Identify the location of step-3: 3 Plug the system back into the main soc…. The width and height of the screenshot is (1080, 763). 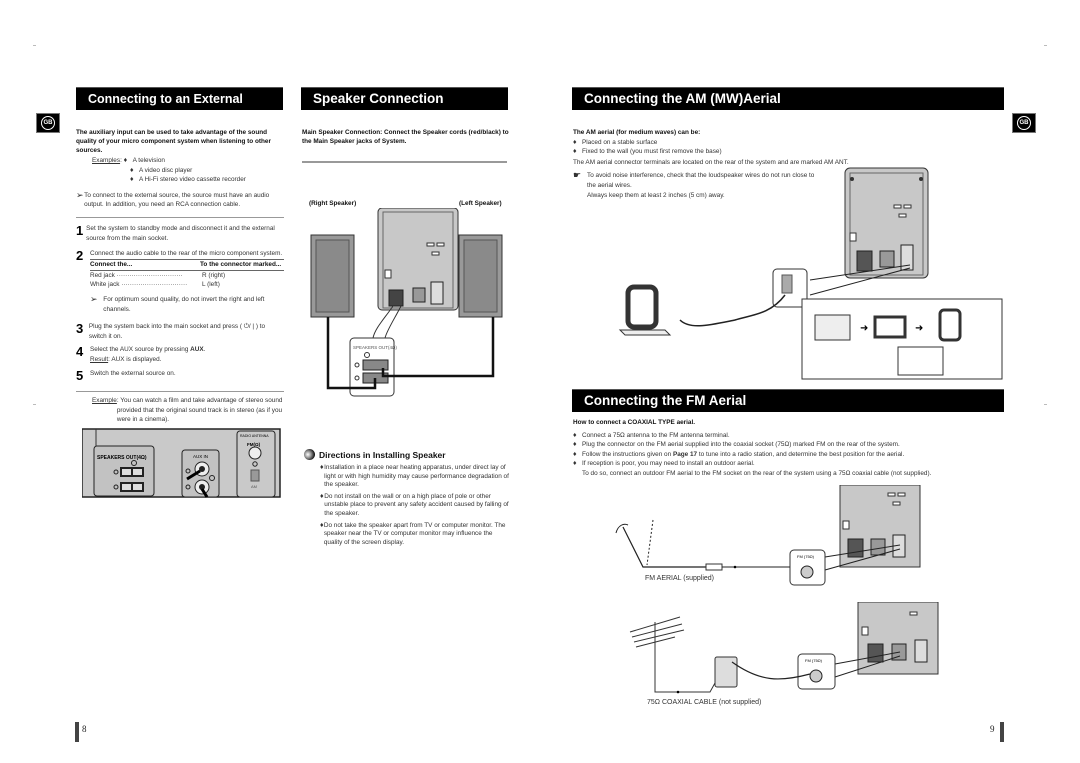
(180, 331).